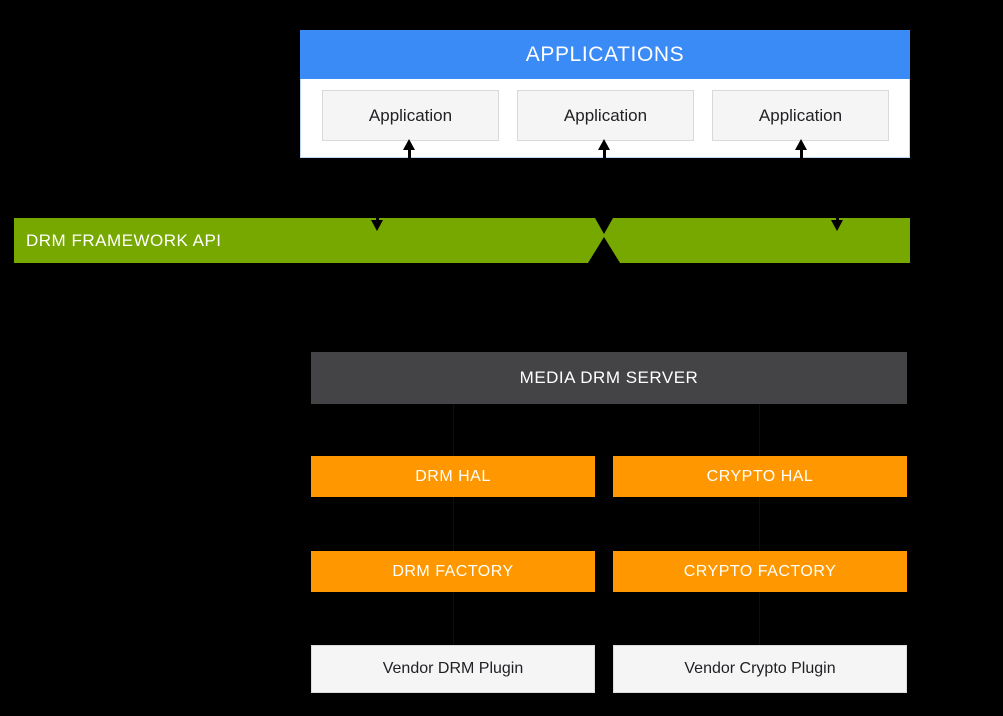 This screenshot has height=716, width=1003. Describe the element at coordinates (760, 669) in the screenshot. I see `vendor-crypto-plugin-box: Vendor Crypto Plugin` at that location.